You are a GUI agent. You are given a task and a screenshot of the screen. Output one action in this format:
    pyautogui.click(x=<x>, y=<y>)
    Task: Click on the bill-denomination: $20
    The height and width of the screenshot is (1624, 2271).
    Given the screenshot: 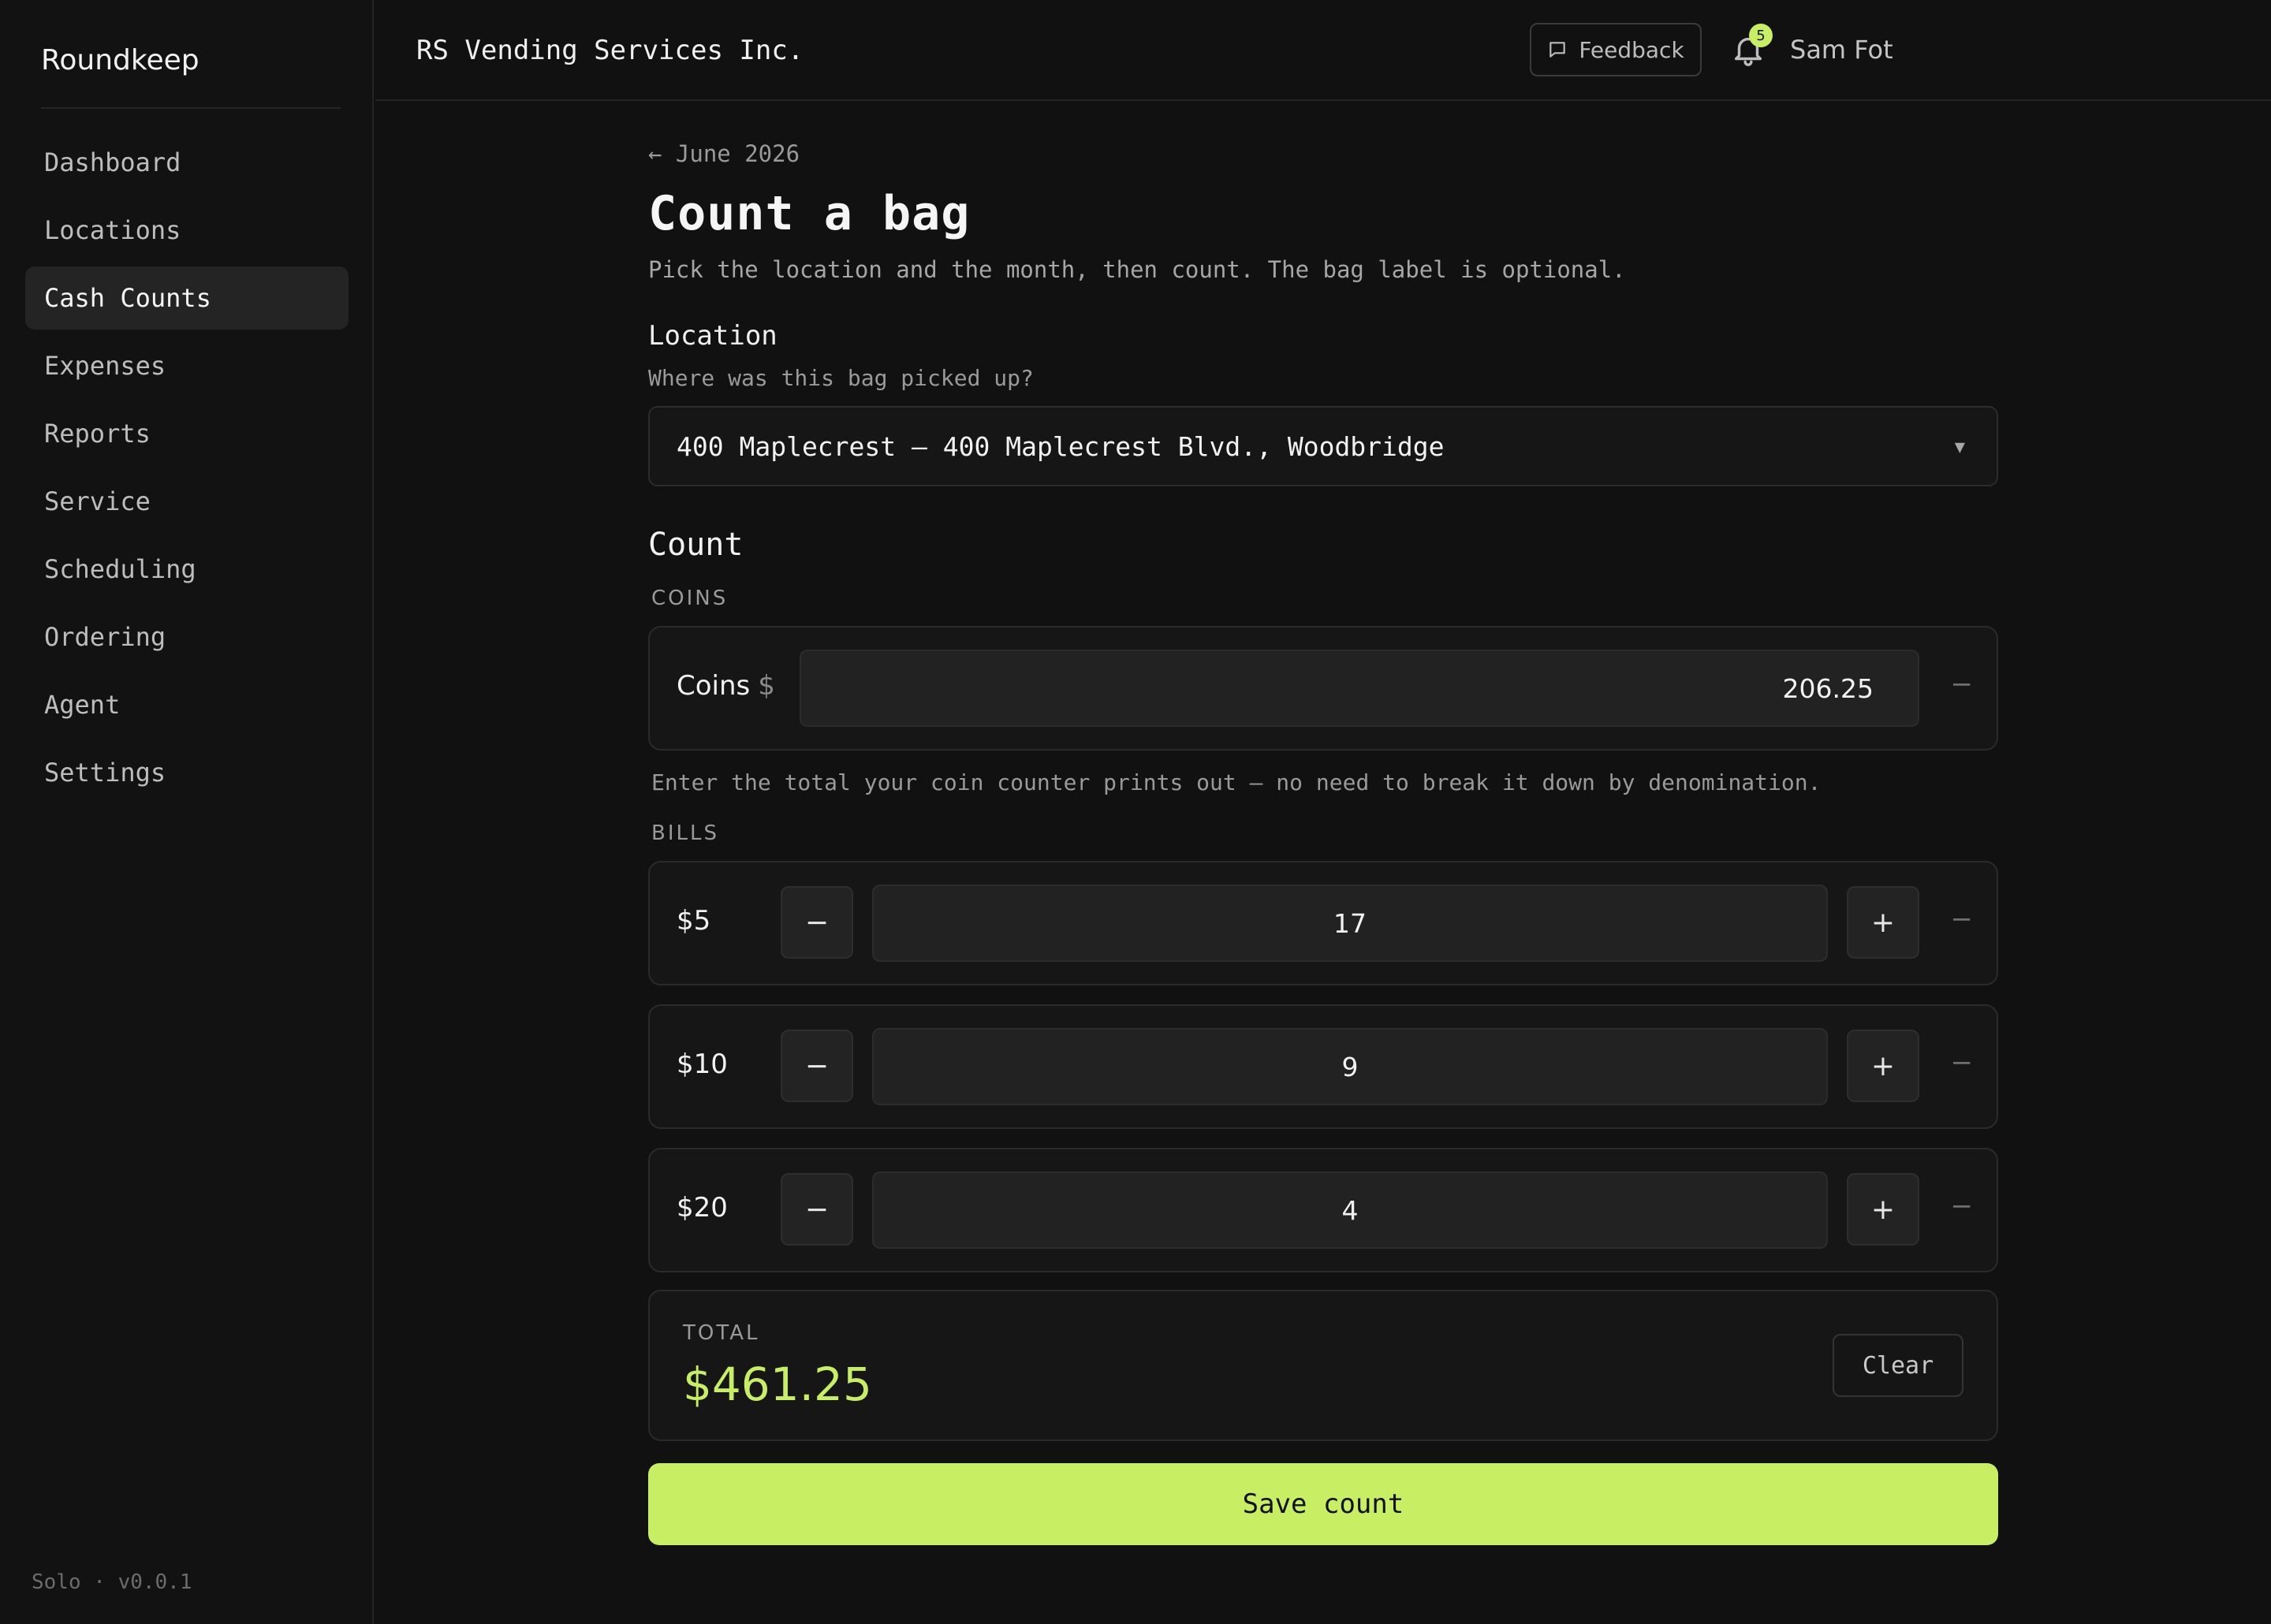 What is the action you would take?
    pyautogui.click(x=702, y=1208)
    